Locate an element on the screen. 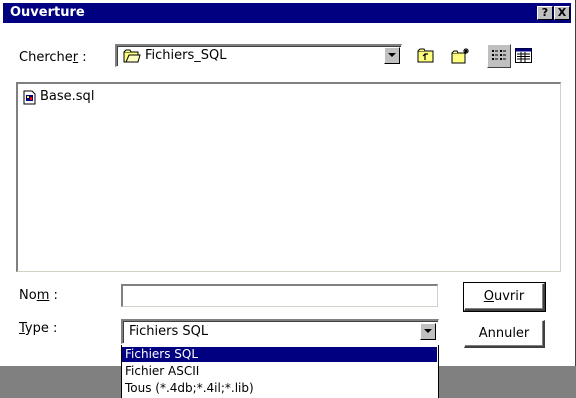 The height and width of the screenshot is (398, 576). open-button: Ouvrir is located at coordinates (504, 297).